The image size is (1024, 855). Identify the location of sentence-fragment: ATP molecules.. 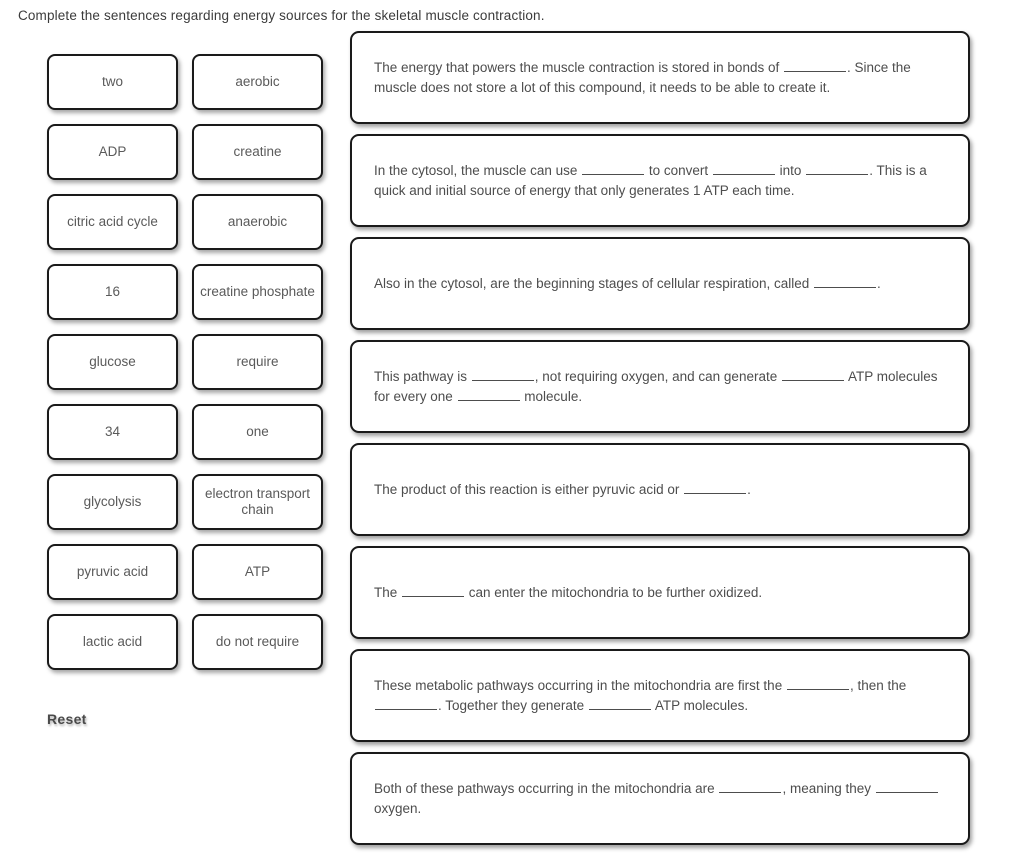
(700, 705).